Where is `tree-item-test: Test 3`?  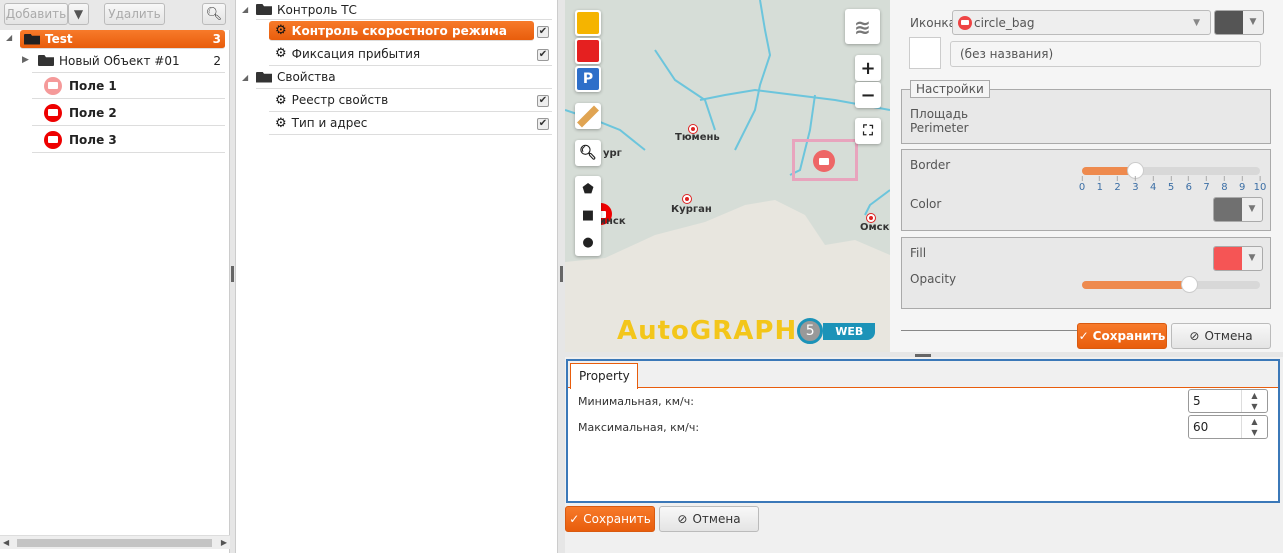
tree-item-test: Test 3 is located at coordinates (122, 39).